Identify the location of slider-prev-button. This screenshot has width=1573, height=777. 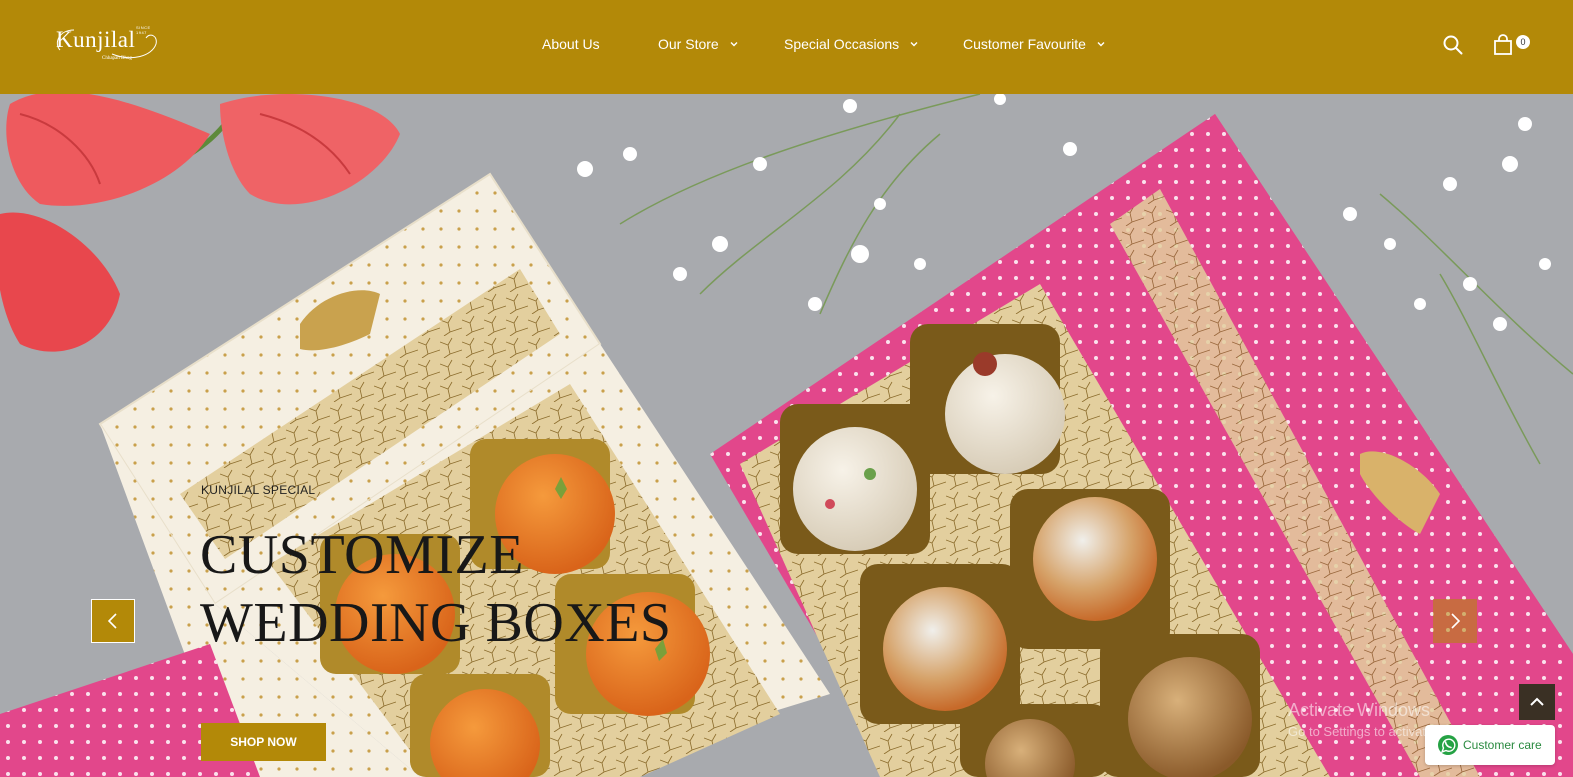
(113, 621).